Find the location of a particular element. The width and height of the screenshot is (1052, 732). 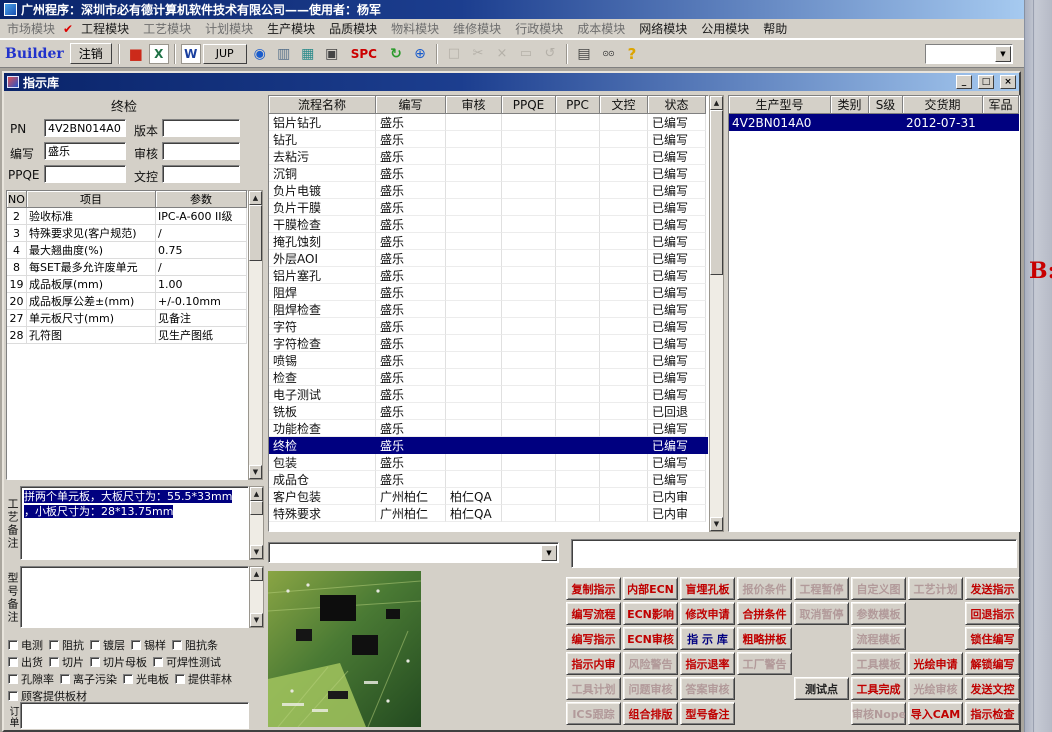

new-page-icon: □ is located at coordinates (454, 54).